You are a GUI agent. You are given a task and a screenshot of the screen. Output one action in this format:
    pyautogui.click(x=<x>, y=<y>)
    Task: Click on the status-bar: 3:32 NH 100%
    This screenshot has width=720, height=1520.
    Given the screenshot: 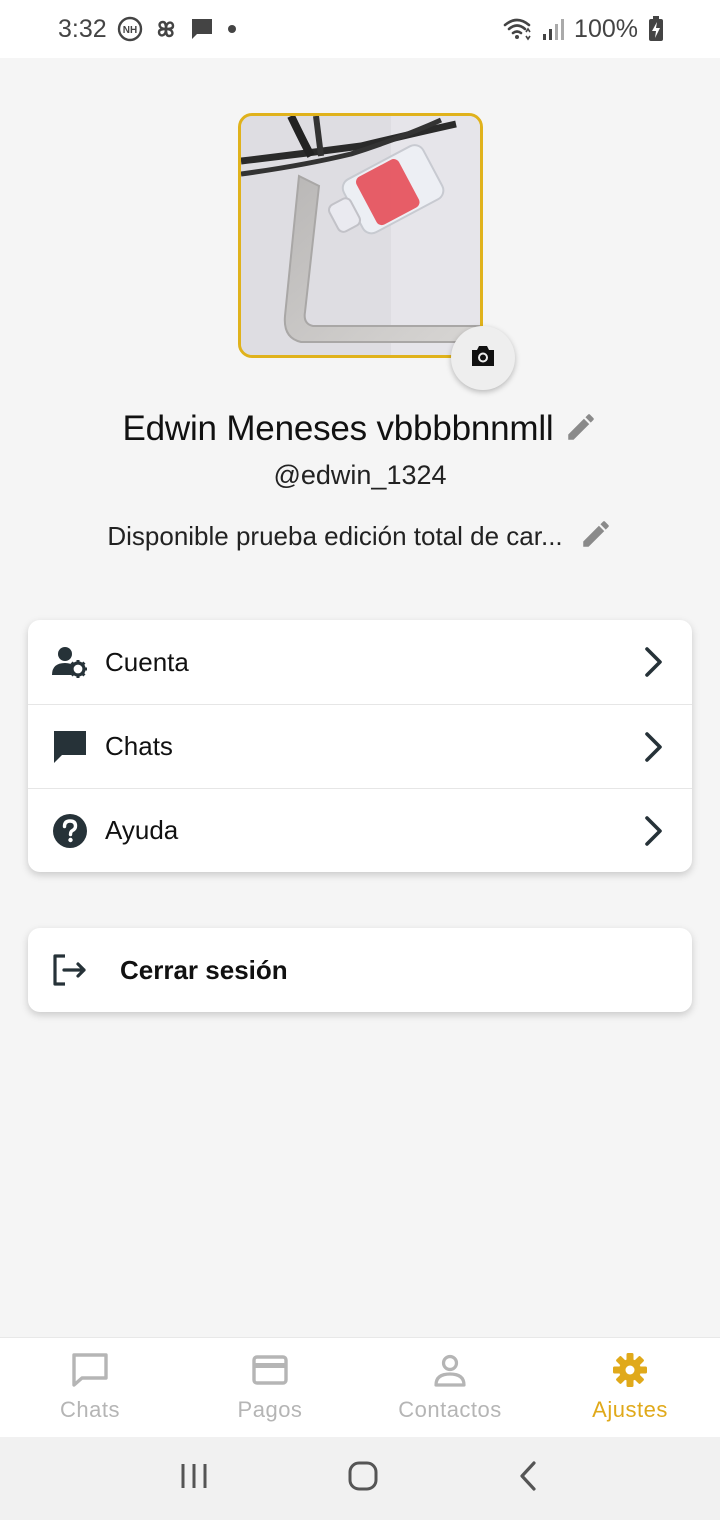 What is the action you would take?
    pyautogui.click(x=360, y=29)
    